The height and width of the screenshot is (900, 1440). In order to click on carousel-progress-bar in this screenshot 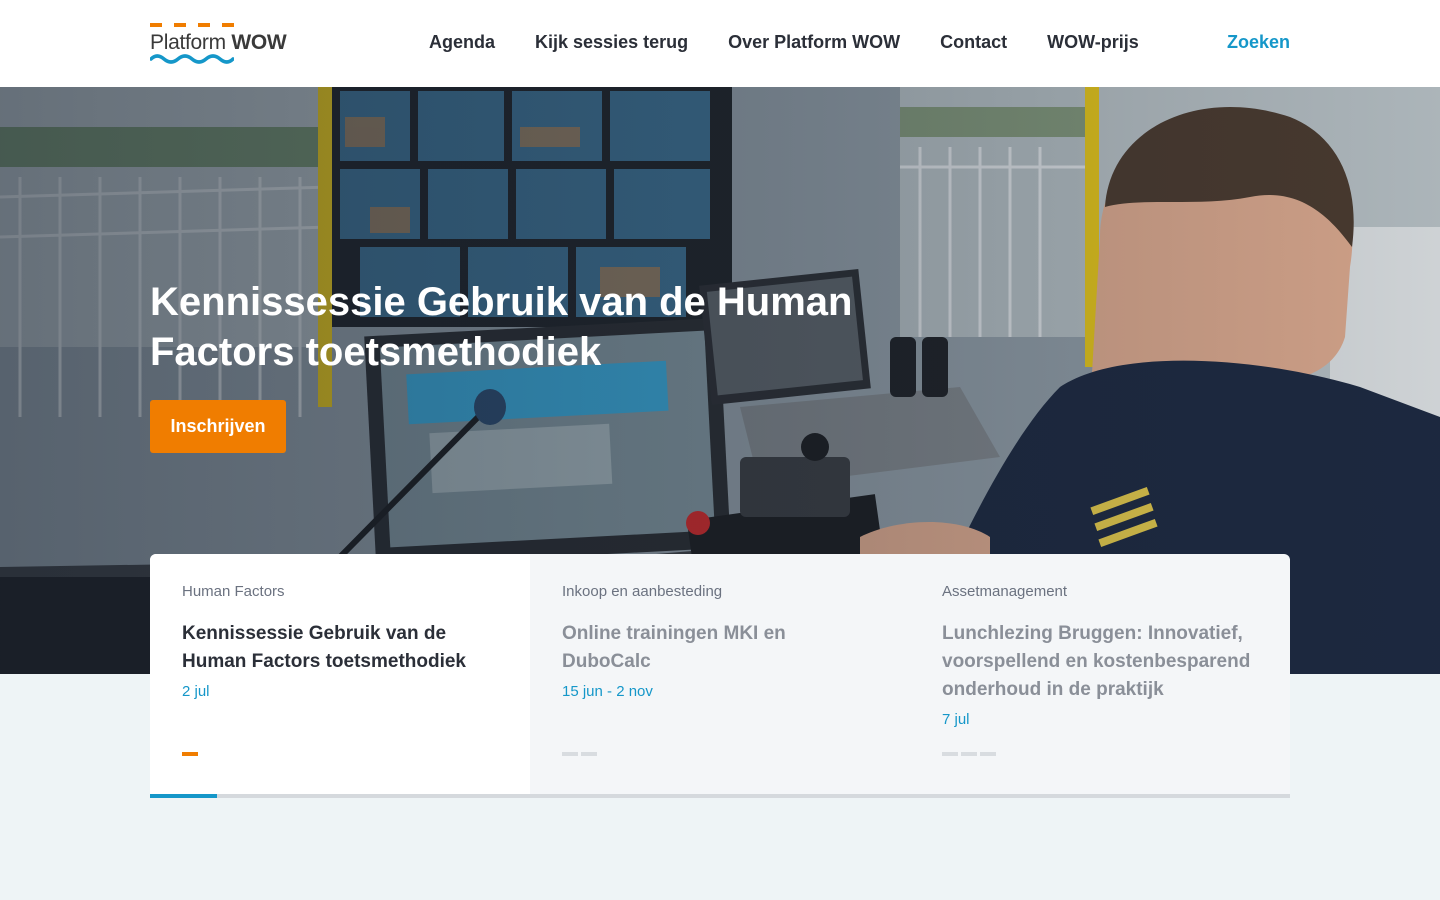, I will do `click(720, 796)`.